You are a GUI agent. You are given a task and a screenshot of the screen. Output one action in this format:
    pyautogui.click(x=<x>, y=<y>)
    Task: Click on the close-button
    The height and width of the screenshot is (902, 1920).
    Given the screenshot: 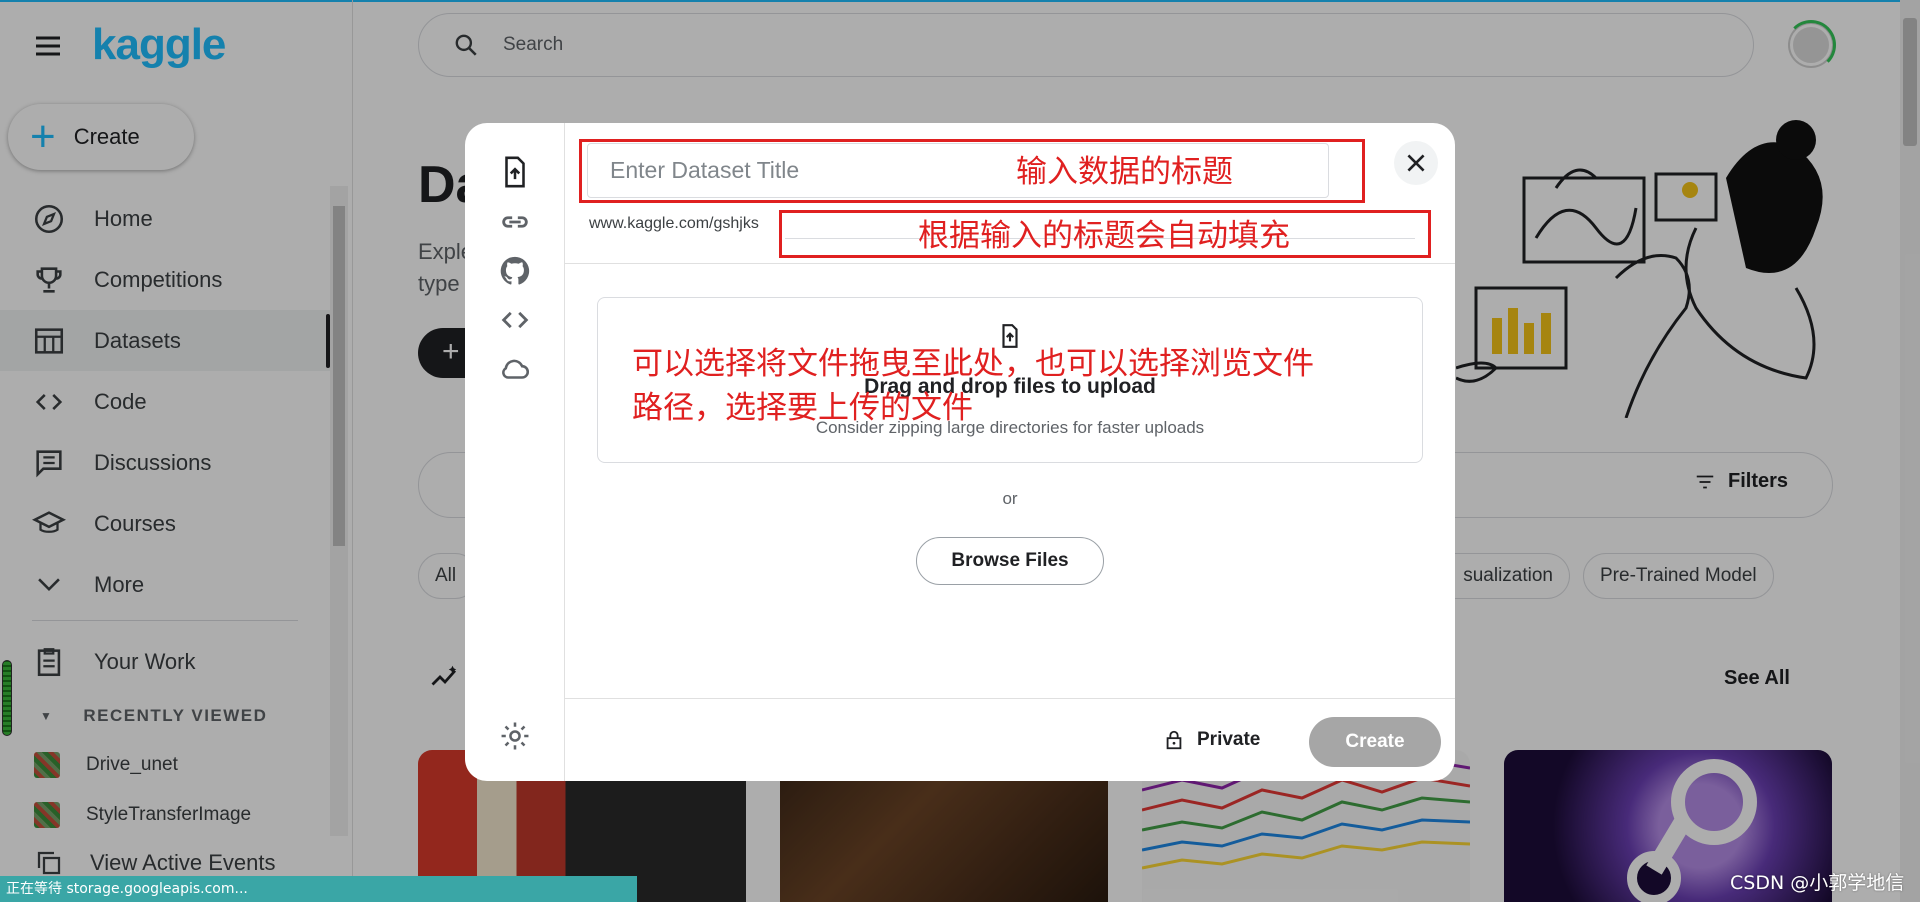 What is the action you would take?
    pyautogui.click(x=1416, y=163)
    